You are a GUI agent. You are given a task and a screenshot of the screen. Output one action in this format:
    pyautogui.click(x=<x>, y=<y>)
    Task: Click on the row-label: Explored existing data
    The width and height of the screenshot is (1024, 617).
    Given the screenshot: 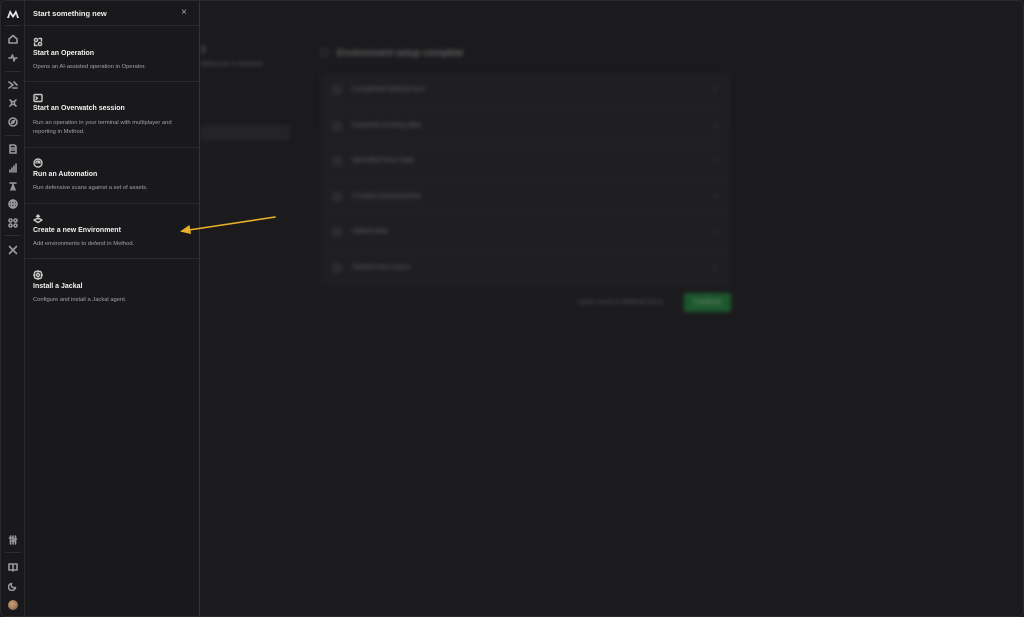 What is the action you would take?
    pyautogui.click(x=386, y=125)
    